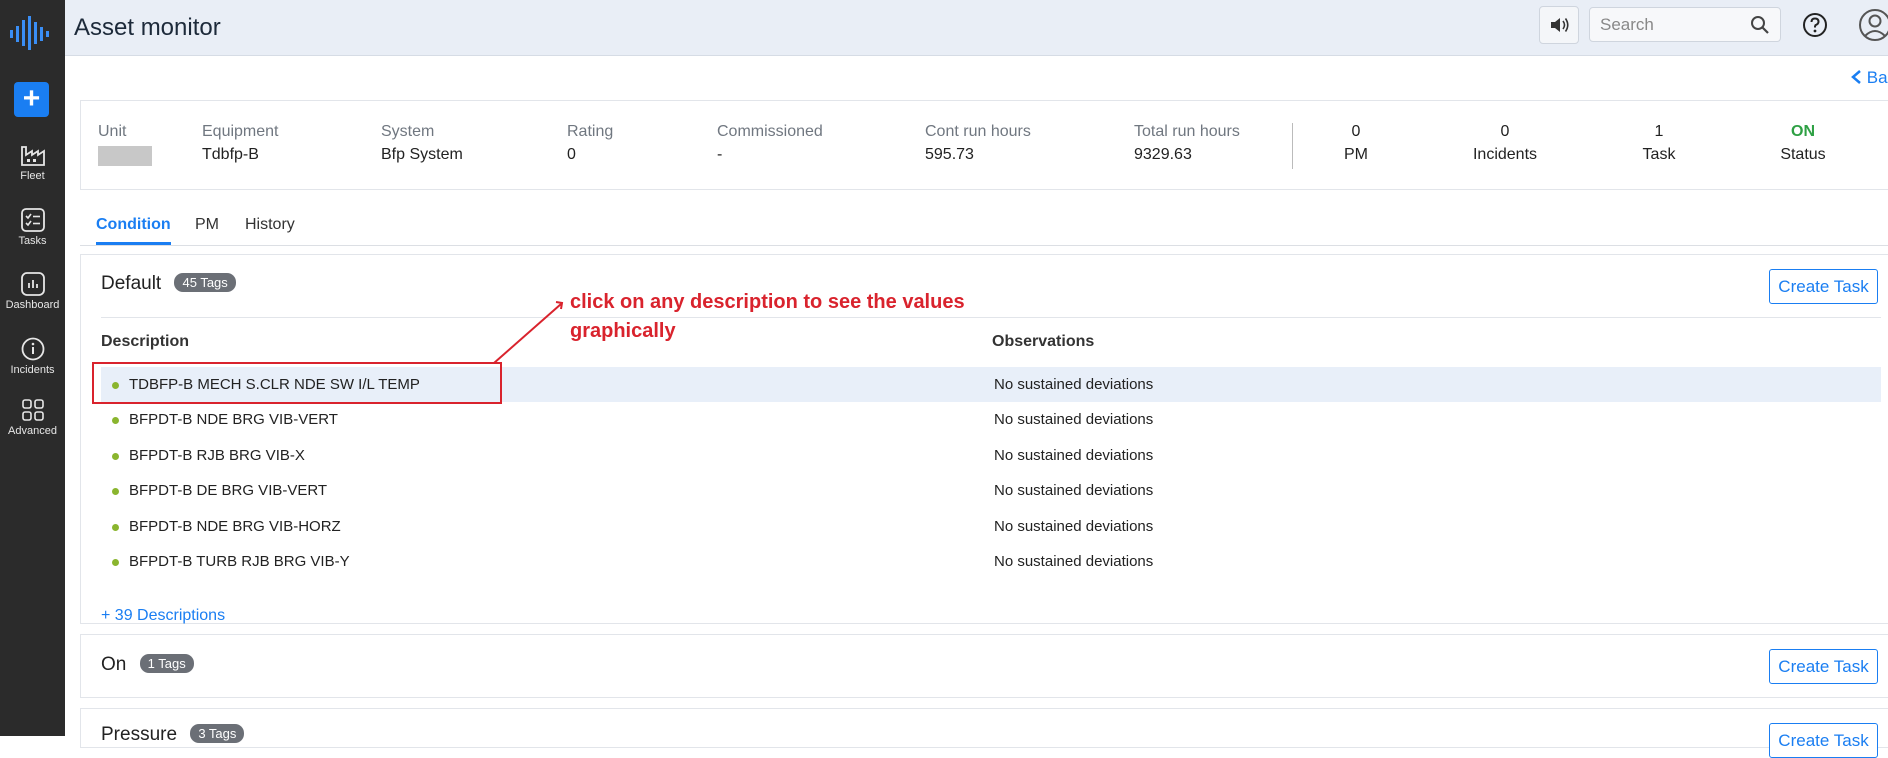 Image resolution: width=1888 pixels, height=758 pixels. What do you see at coordinates (240, 131) in the screenshot?
I see `equipment-label: Equipment` at bounding box center [240, 131].